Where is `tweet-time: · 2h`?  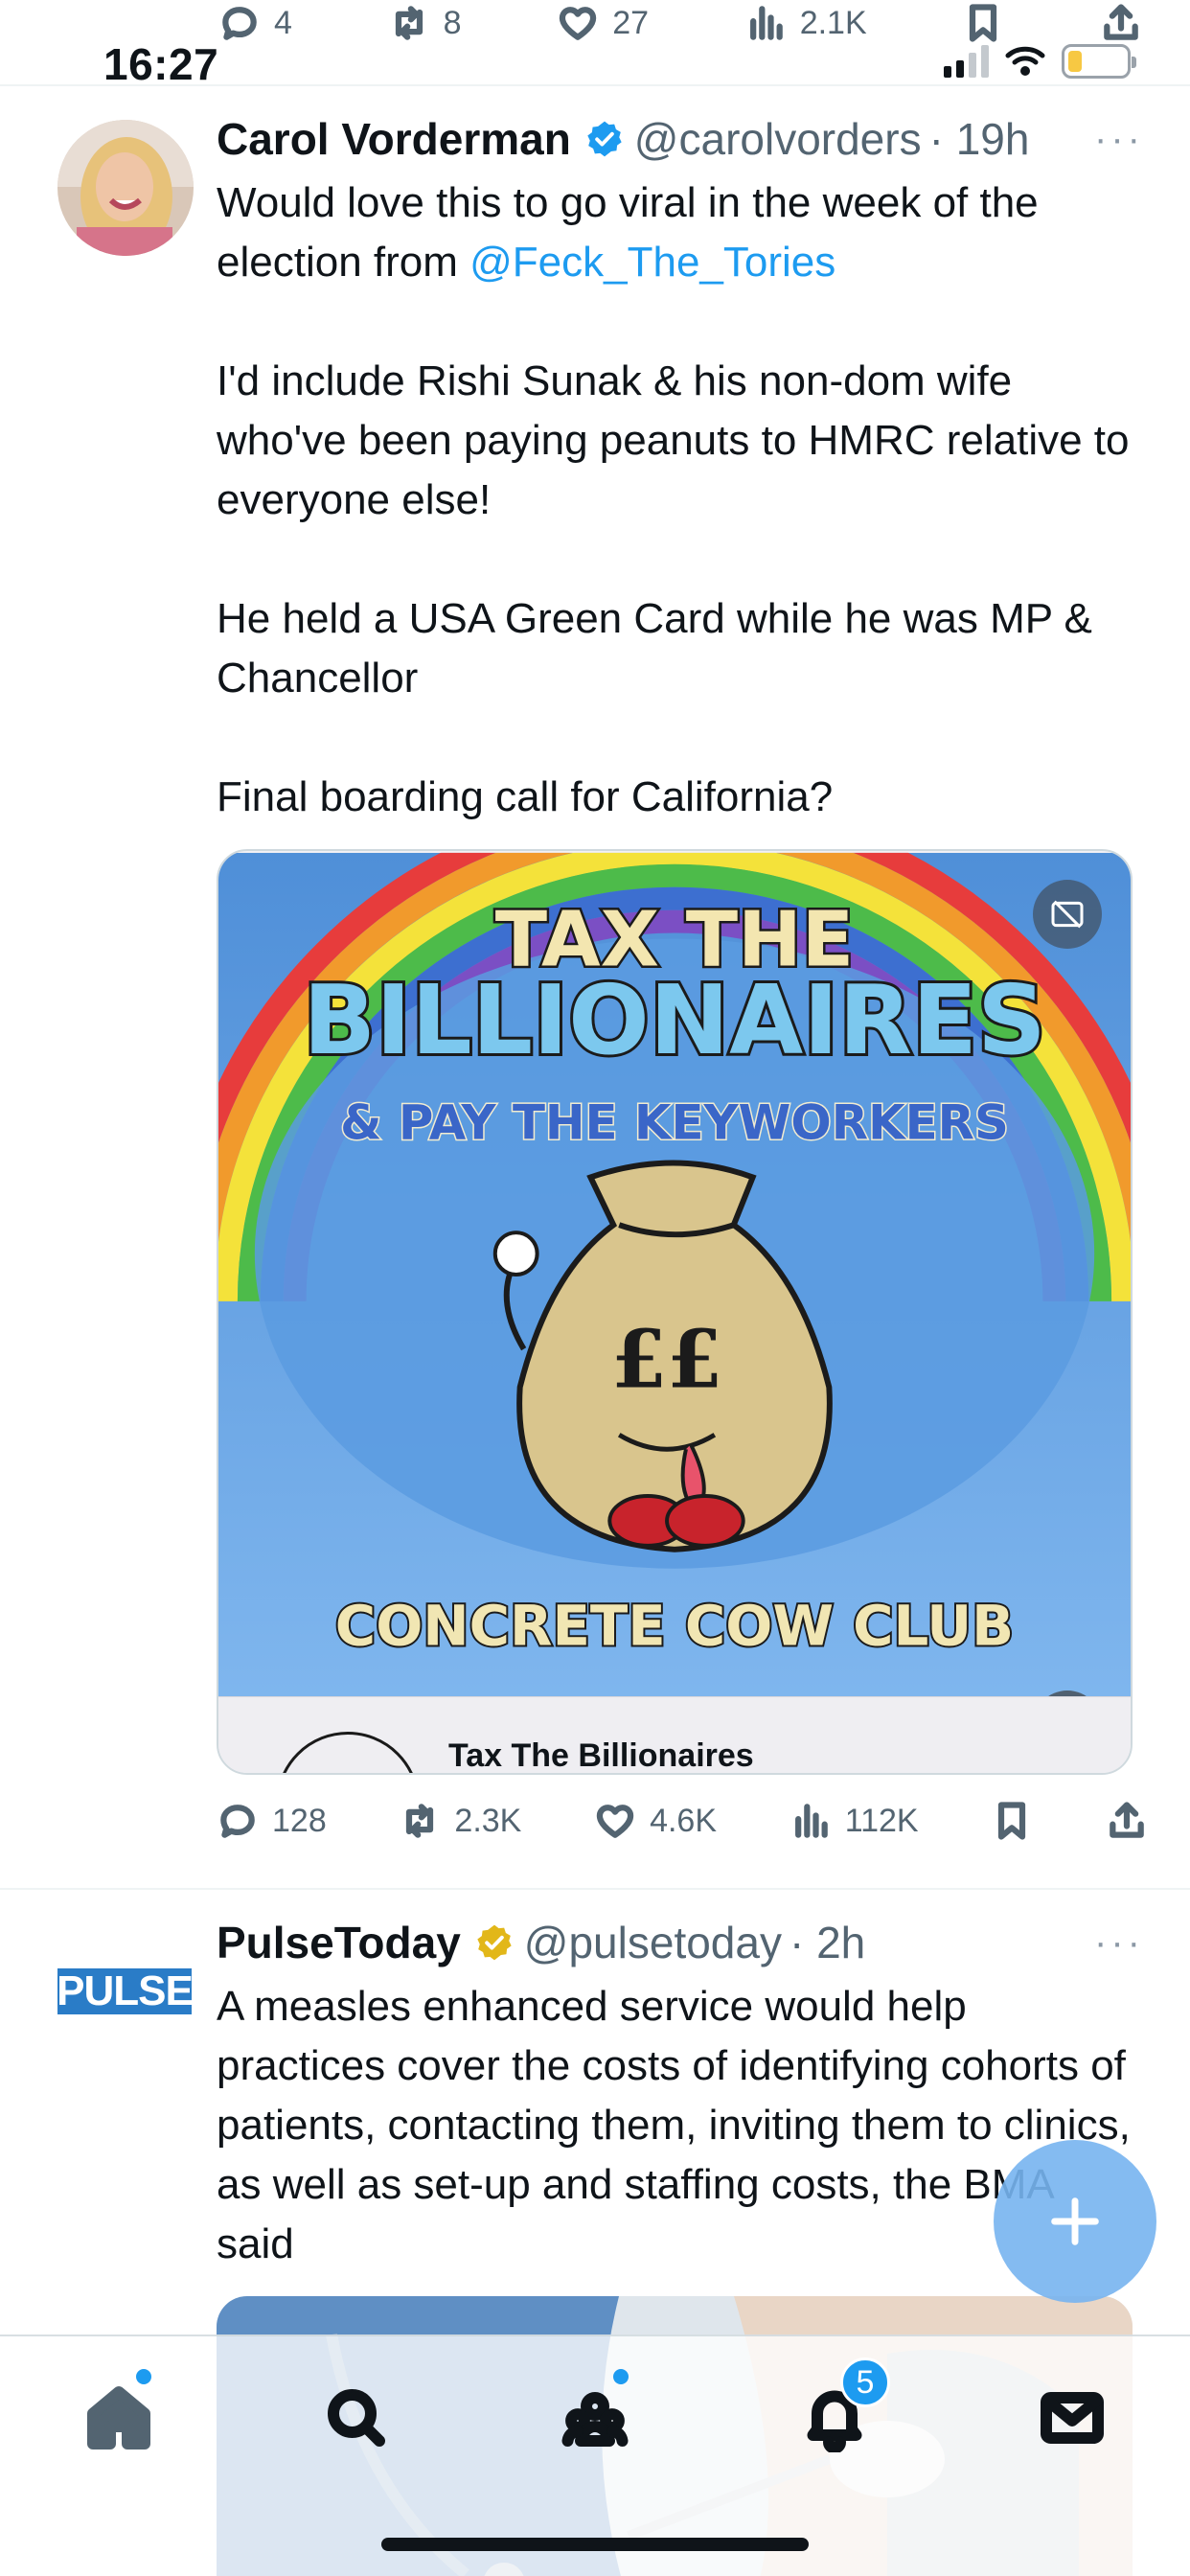
tweet-time: · 2h is located at coordinates (827, 1942).